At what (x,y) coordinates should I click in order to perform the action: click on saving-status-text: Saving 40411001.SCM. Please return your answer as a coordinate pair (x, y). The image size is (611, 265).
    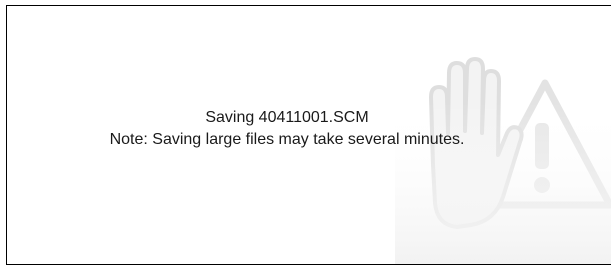
    Looking at the image, I should click on (287, 117).